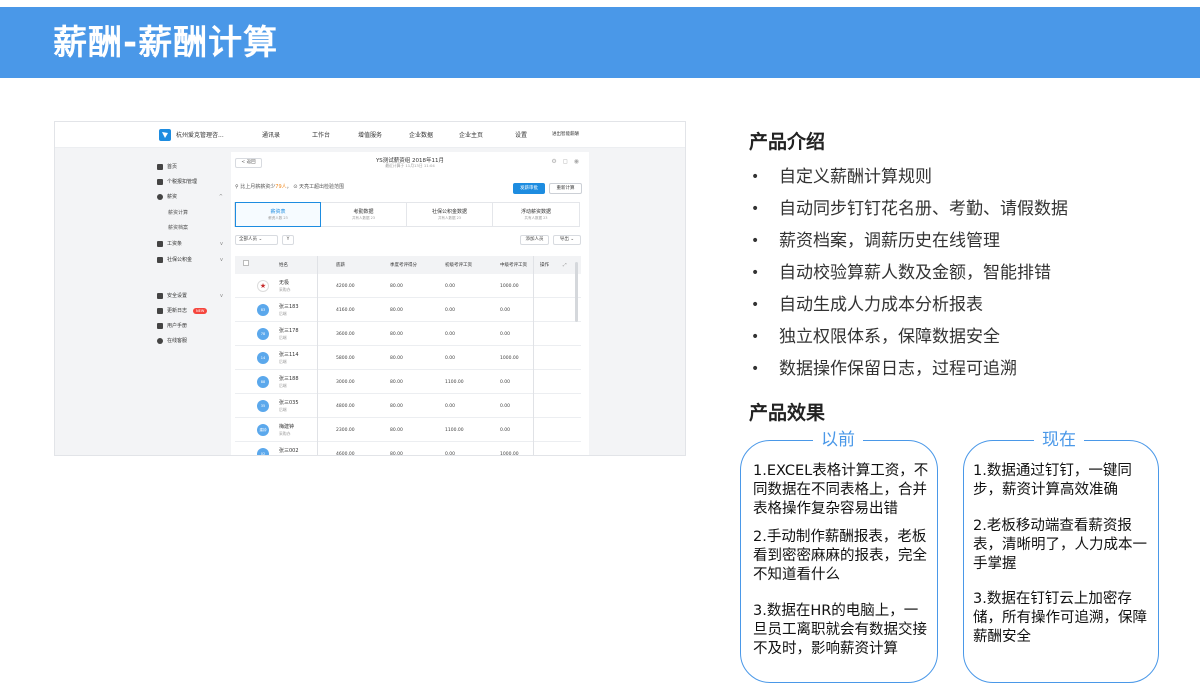 The height and width of the screenshot is (694, 1200). What do you see at coordinates (165, 135) in the screenshot?
I see `app-logo-icon` at bounding box center [165, 135].